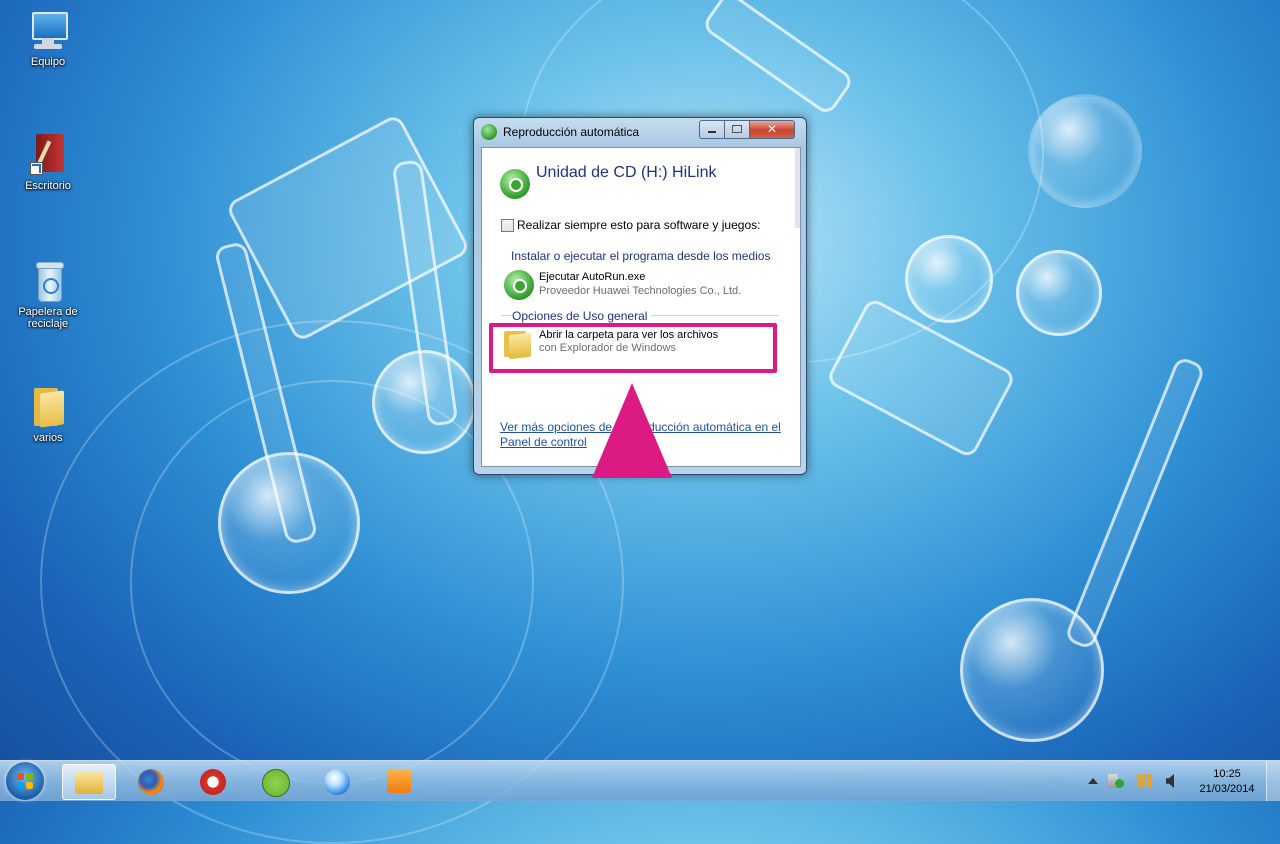 Image resolution: width=1280 pixels, height=844 pixels. I want to click on desktop-icon-label: Papelera de reciclaje, so click(48, 318).